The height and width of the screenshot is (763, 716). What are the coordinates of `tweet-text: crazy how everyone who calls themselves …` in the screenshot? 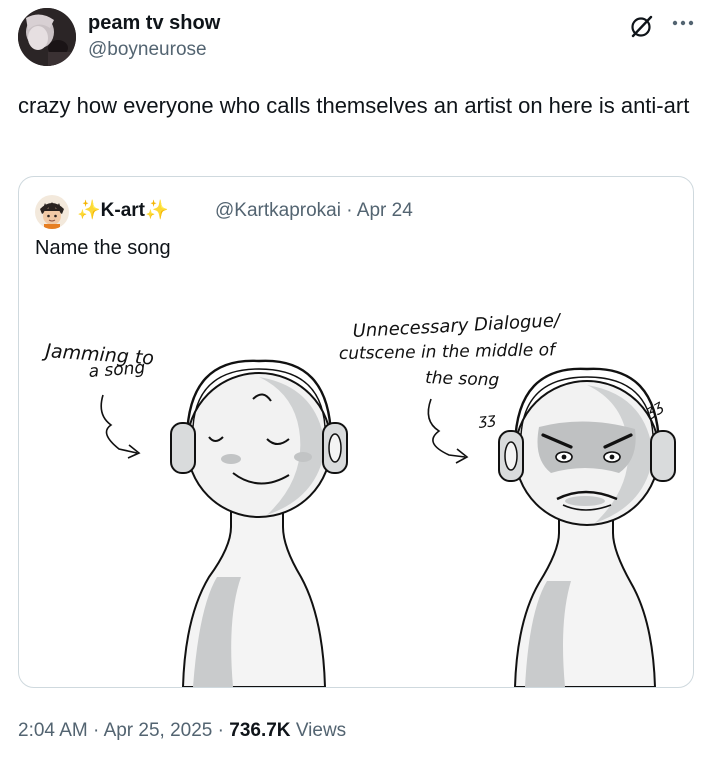 It's located at (354, 105).